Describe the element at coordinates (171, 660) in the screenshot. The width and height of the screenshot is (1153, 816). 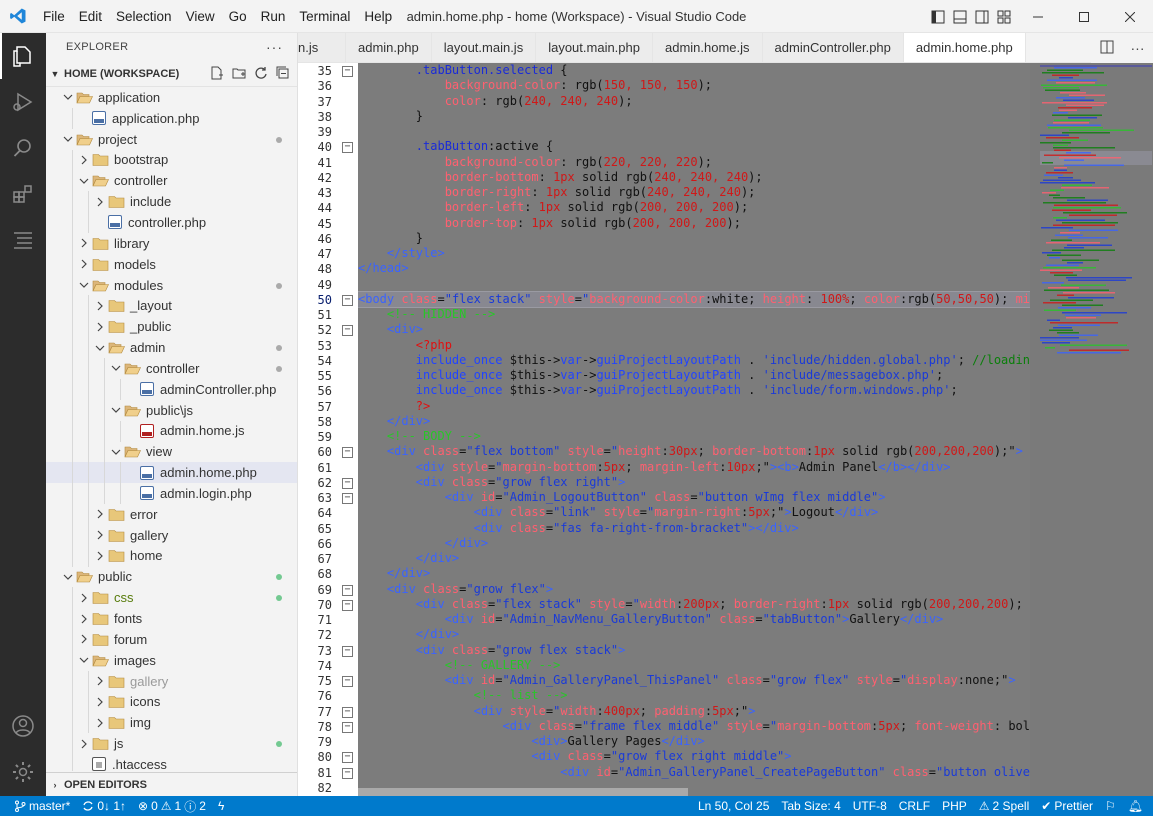
I see `folder-images: images` at that location.